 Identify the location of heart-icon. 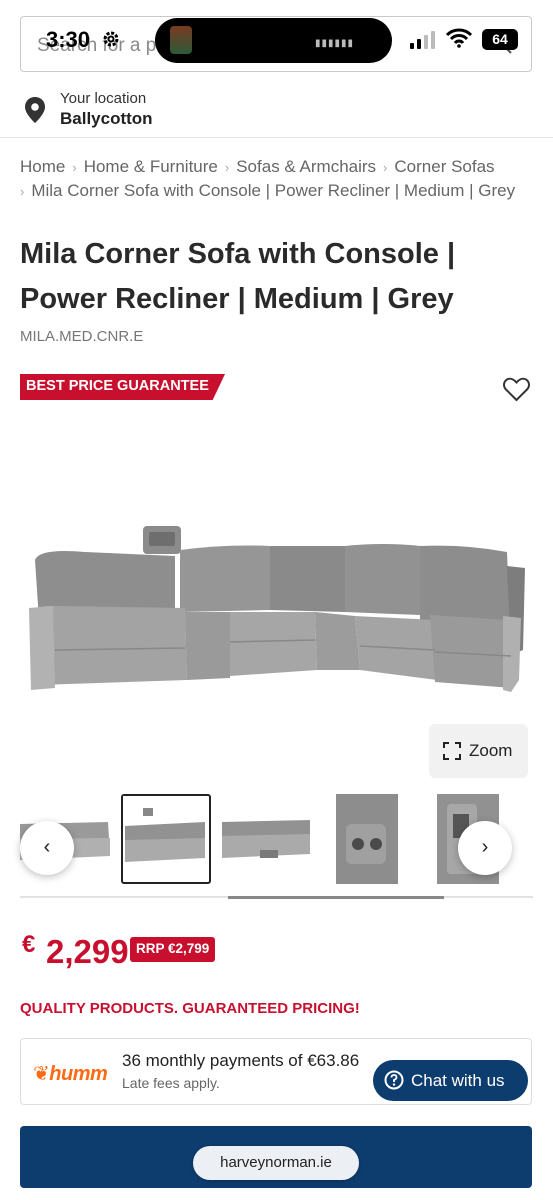
(516, 392).